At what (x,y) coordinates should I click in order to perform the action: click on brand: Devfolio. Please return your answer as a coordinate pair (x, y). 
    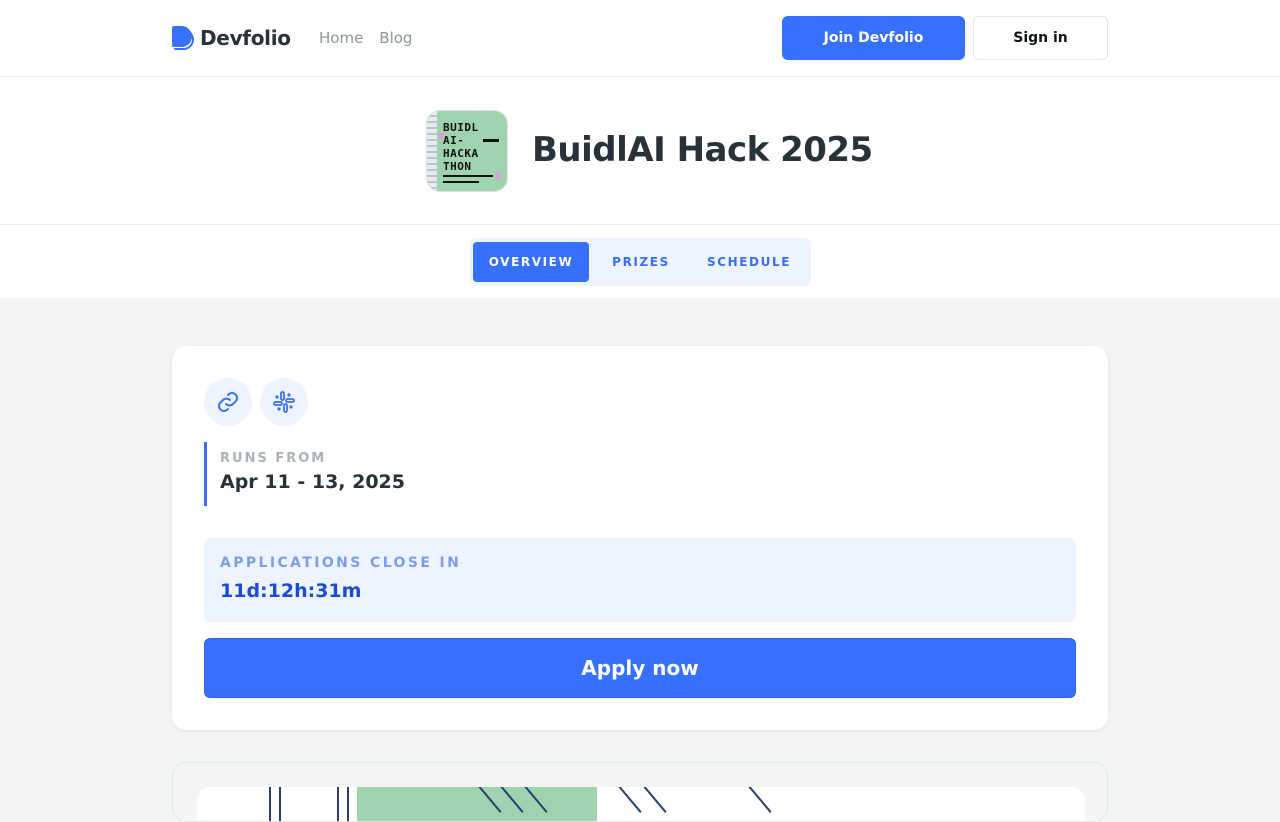
    Looking at the image, I should click on (231, 38).